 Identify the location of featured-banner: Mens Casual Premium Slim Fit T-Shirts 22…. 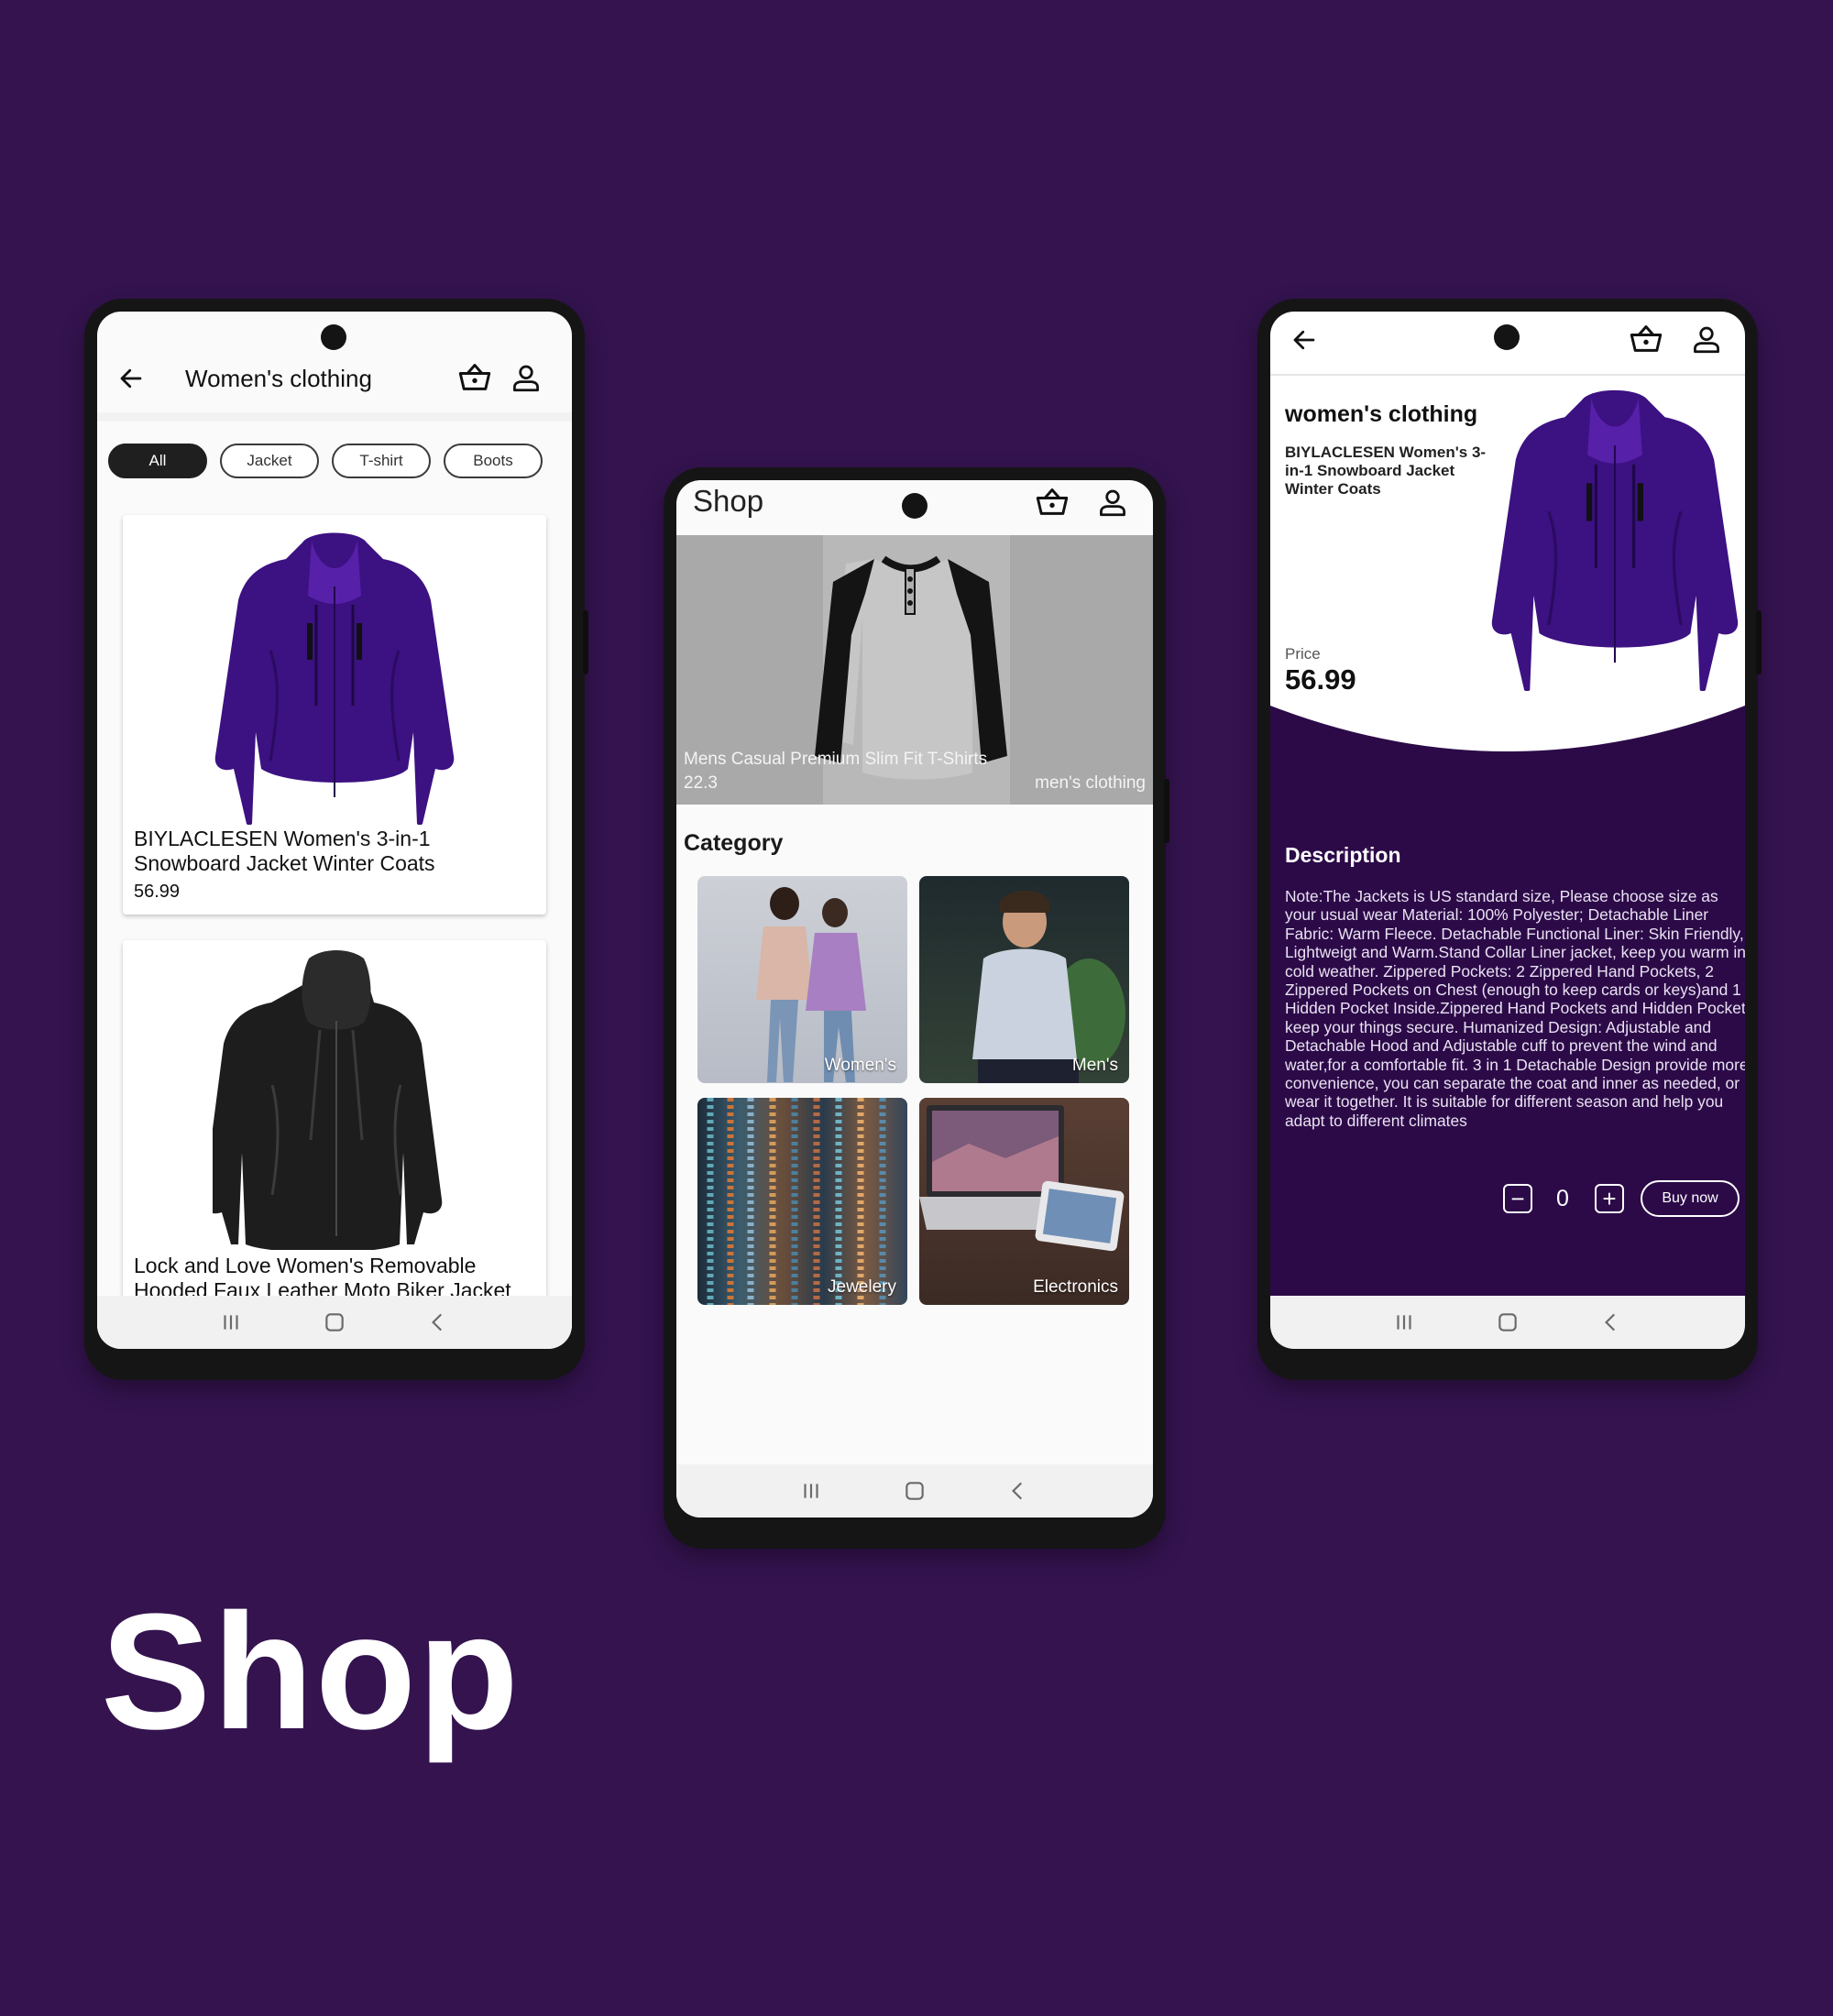
(914, 670).